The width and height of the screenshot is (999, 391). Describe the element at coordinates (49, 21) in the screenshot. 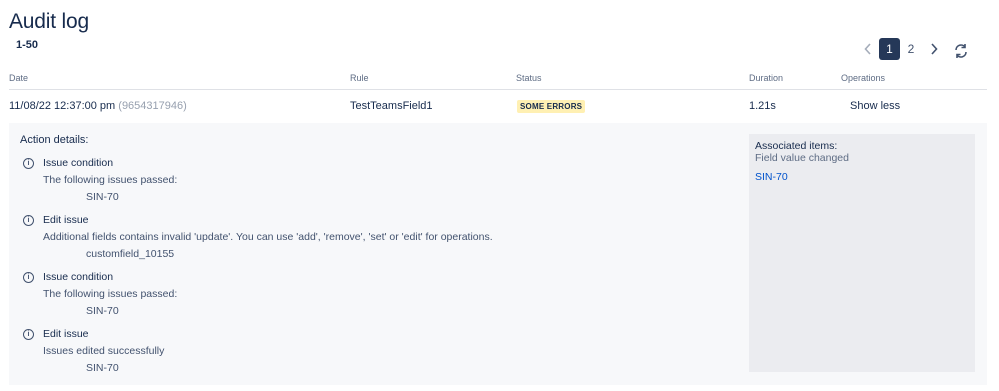

I see `page-title: Audit log` at that location.